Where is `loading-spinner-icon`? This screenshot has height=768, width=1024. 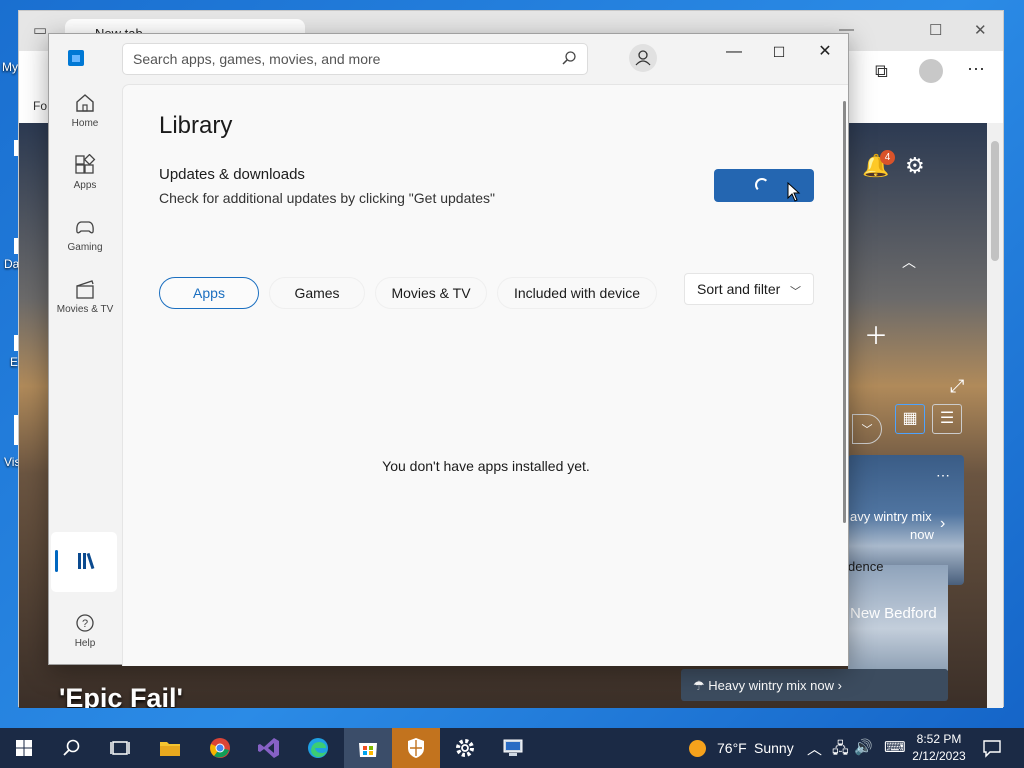
loading-spinner-icon is located at coordinates (762, 185).